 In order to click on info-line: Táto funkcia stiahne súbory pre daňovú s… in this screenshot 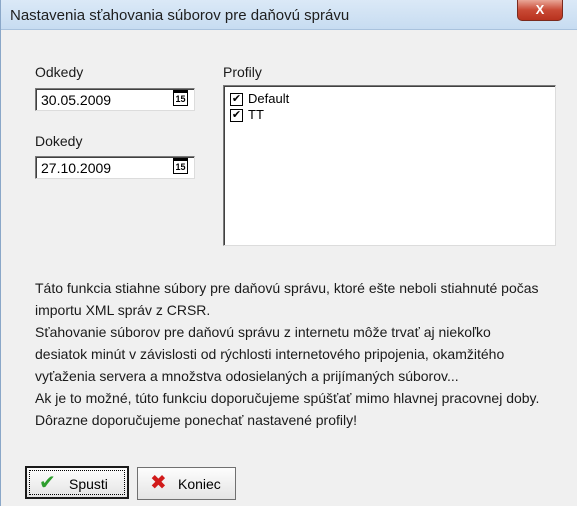, I will do `click(287, 288)`.